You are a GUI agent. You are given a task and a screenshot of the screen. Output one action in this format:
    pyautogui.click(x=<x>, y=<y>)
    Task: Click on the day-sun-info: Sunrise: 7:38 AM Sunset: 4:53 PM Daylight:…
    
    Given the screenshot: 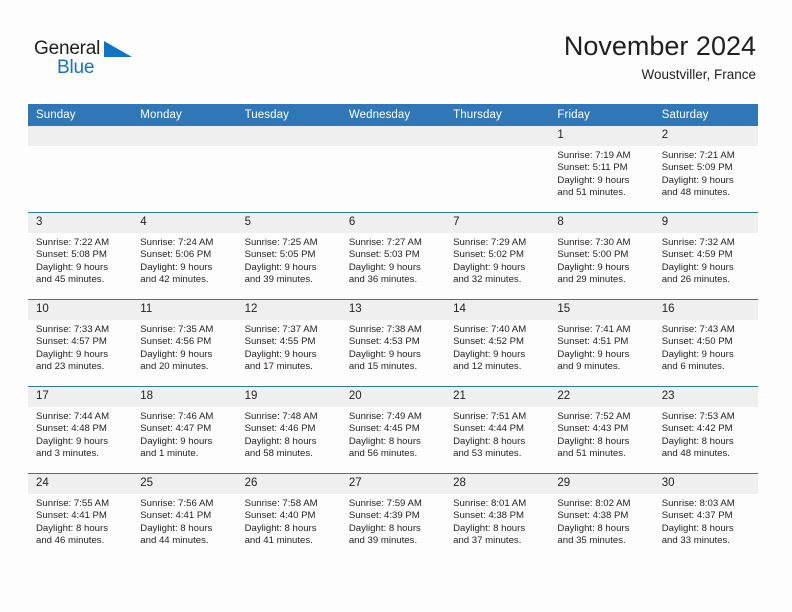 What is the action you would take?
    pyautogui.click(x=393, y=347)
    